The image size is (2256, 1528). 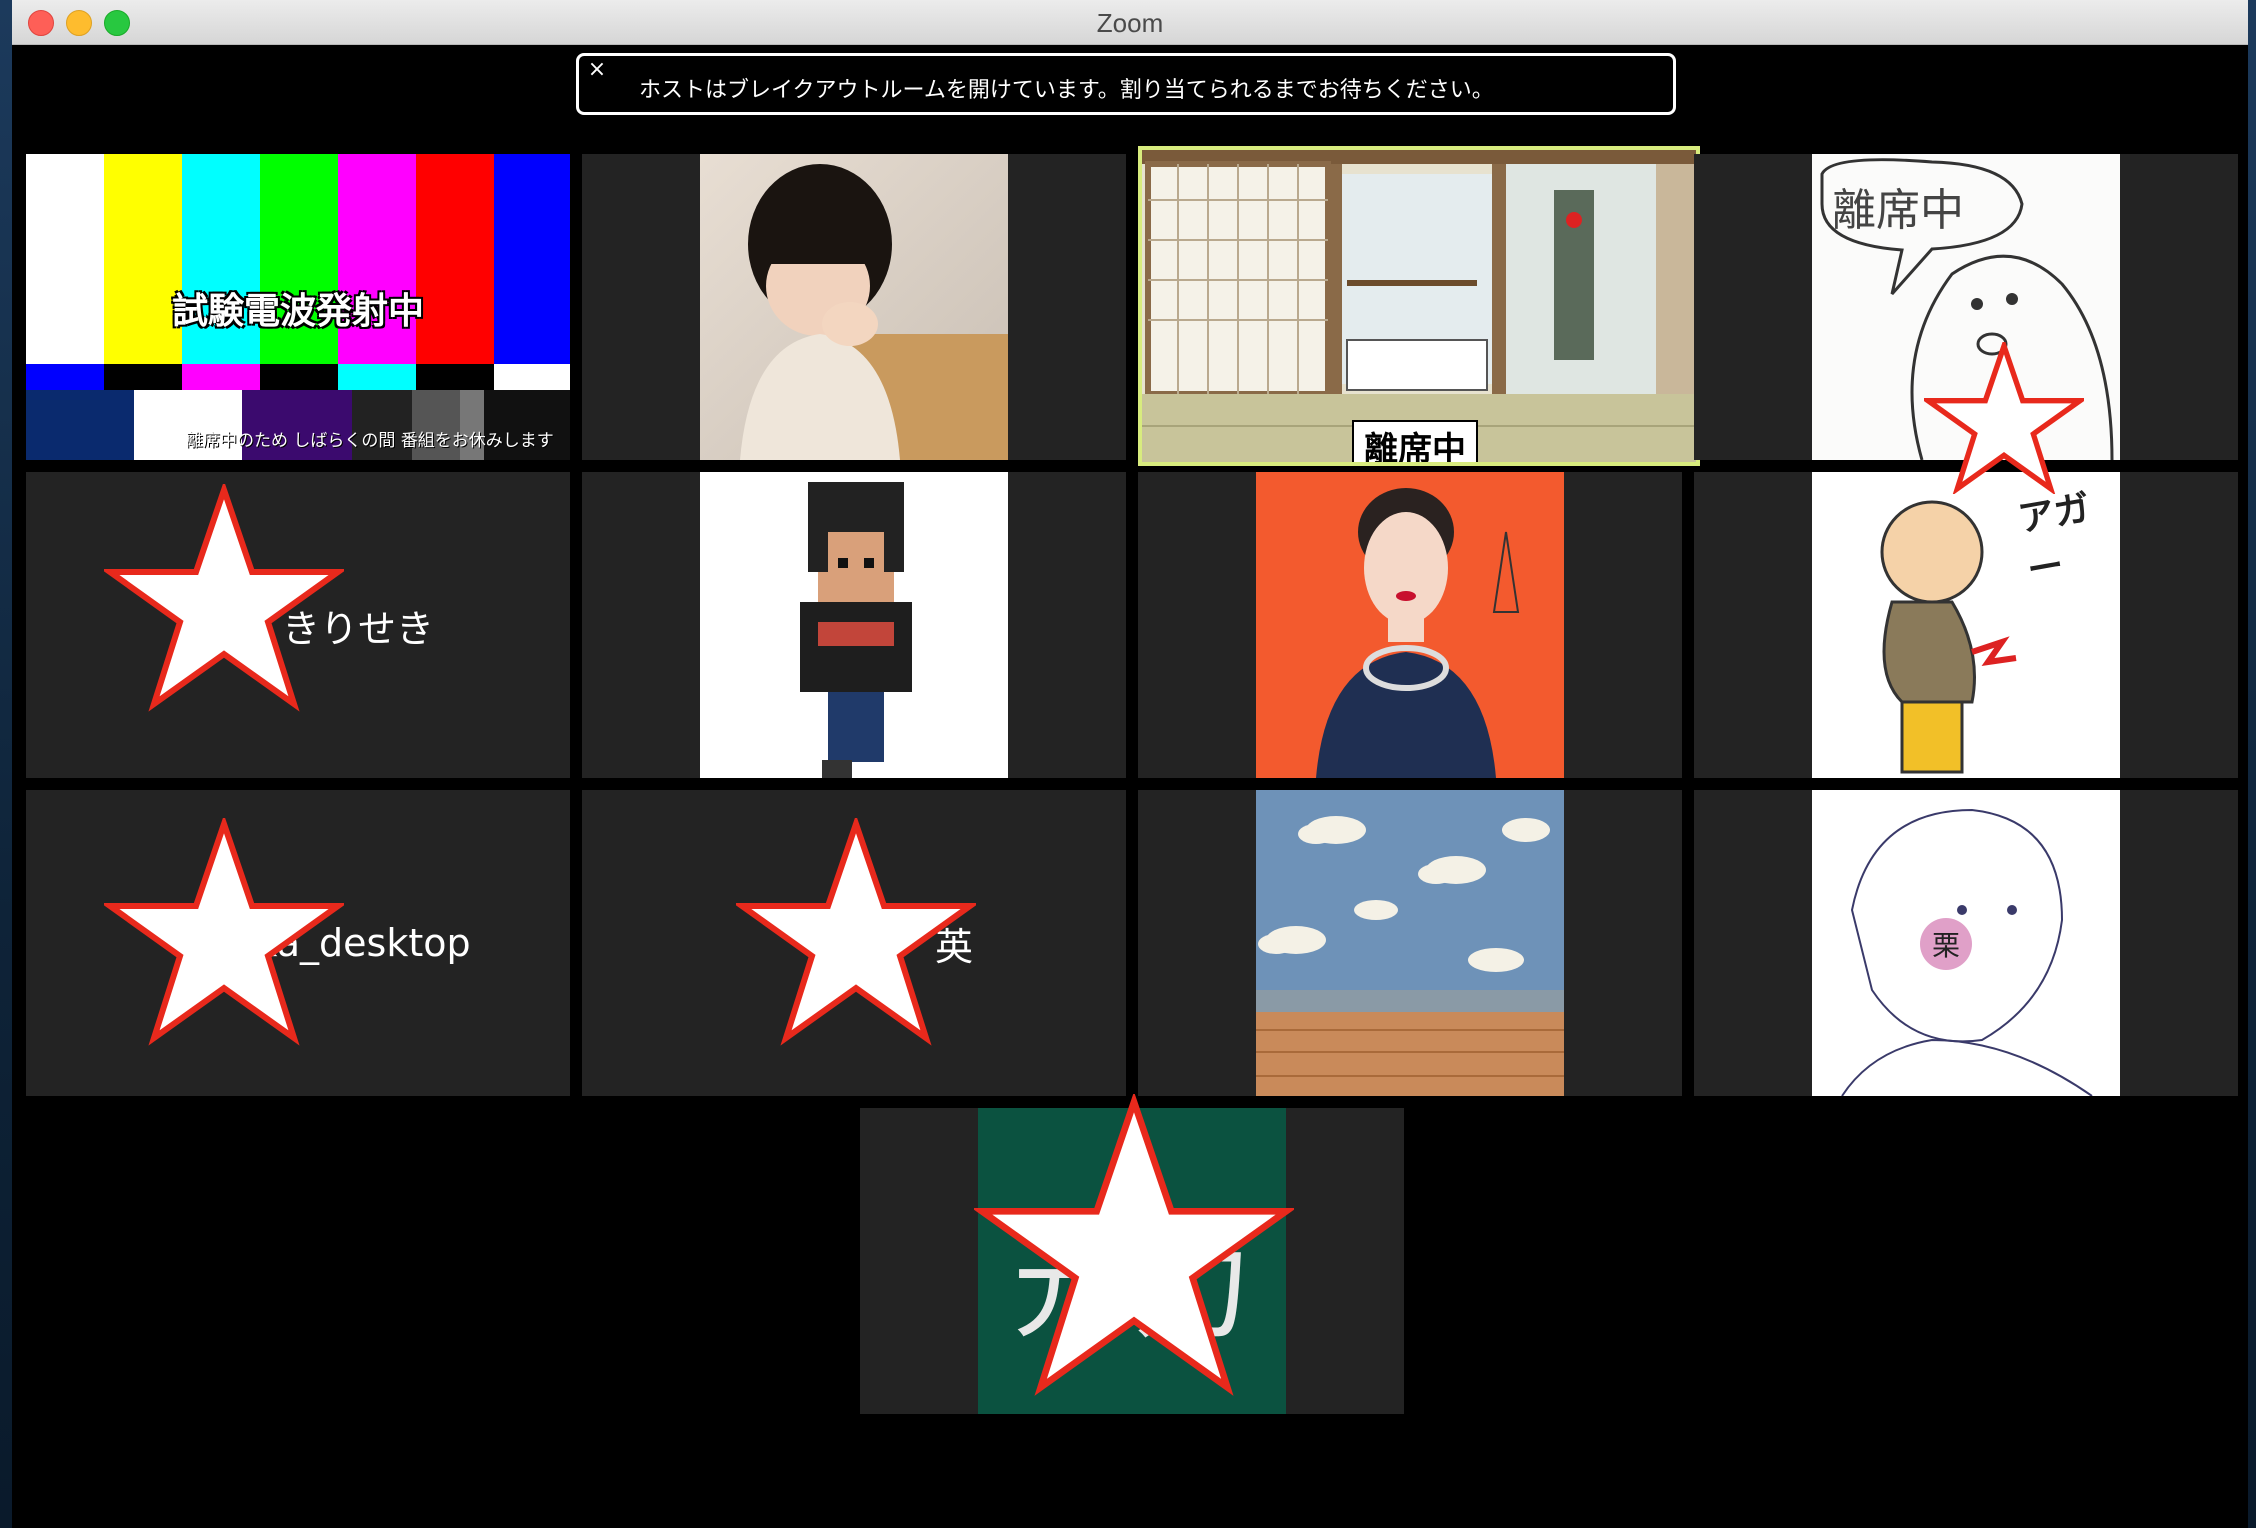 What do you see at coordinates (2004, 418) in the screenshot?
I see `star-overlay-sketch` at bounding box center [2004, 418].